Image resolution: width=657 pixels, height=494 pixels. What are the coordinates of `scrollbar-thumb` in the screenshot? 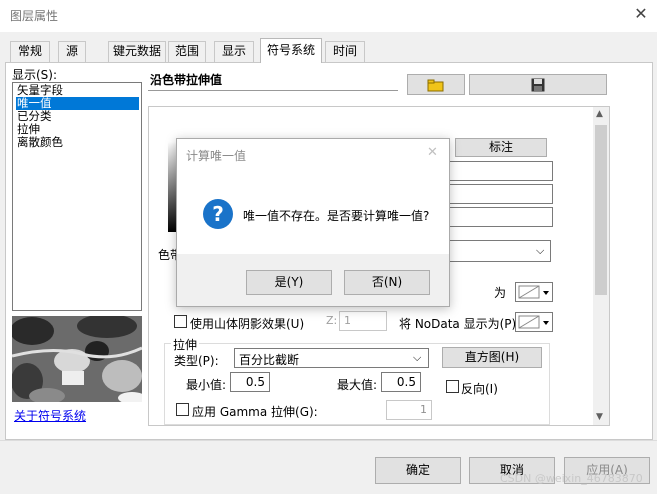 It's located at (601, 210).